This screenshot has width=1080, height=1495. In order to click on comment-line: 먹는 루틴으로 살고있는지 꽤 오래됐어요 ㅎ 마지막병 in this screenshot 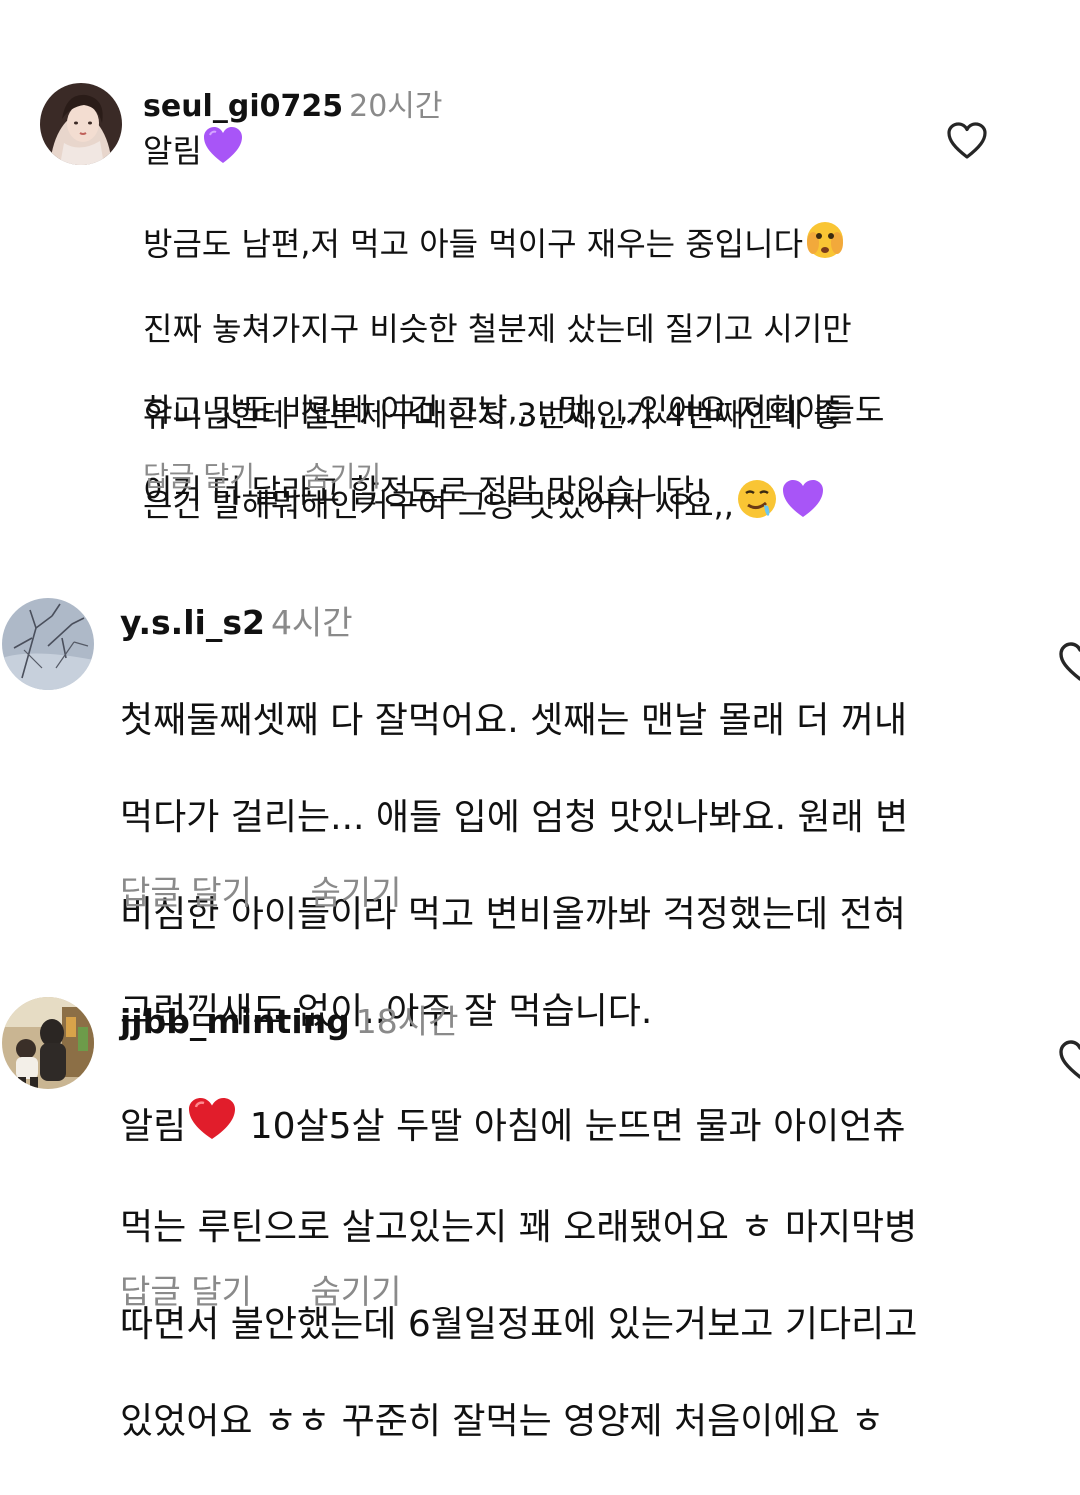, I will do `click(519, 1227)`.